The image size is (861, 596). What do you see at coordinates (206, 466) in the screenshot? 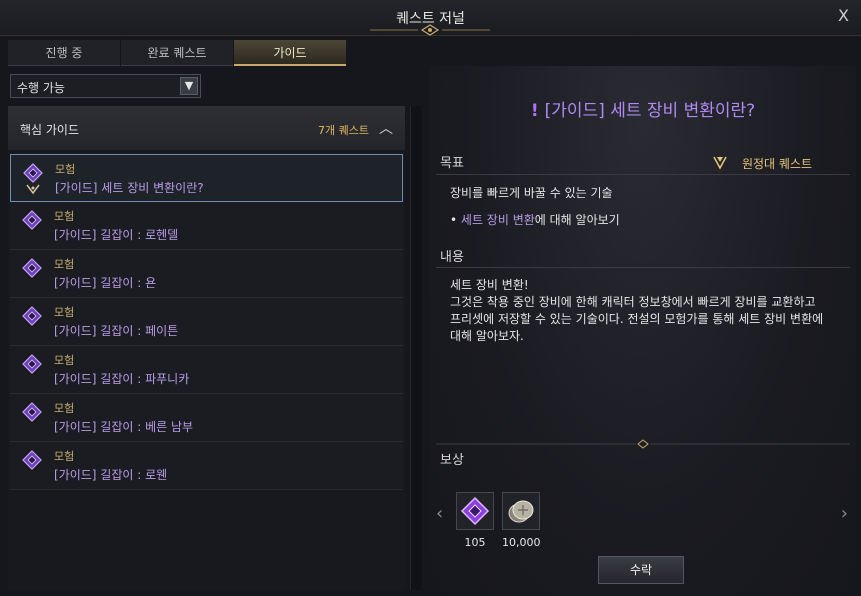
I see `list-item: 모험 [가이드] 길잡이 : 로웬` at bounding box center [206, 466].